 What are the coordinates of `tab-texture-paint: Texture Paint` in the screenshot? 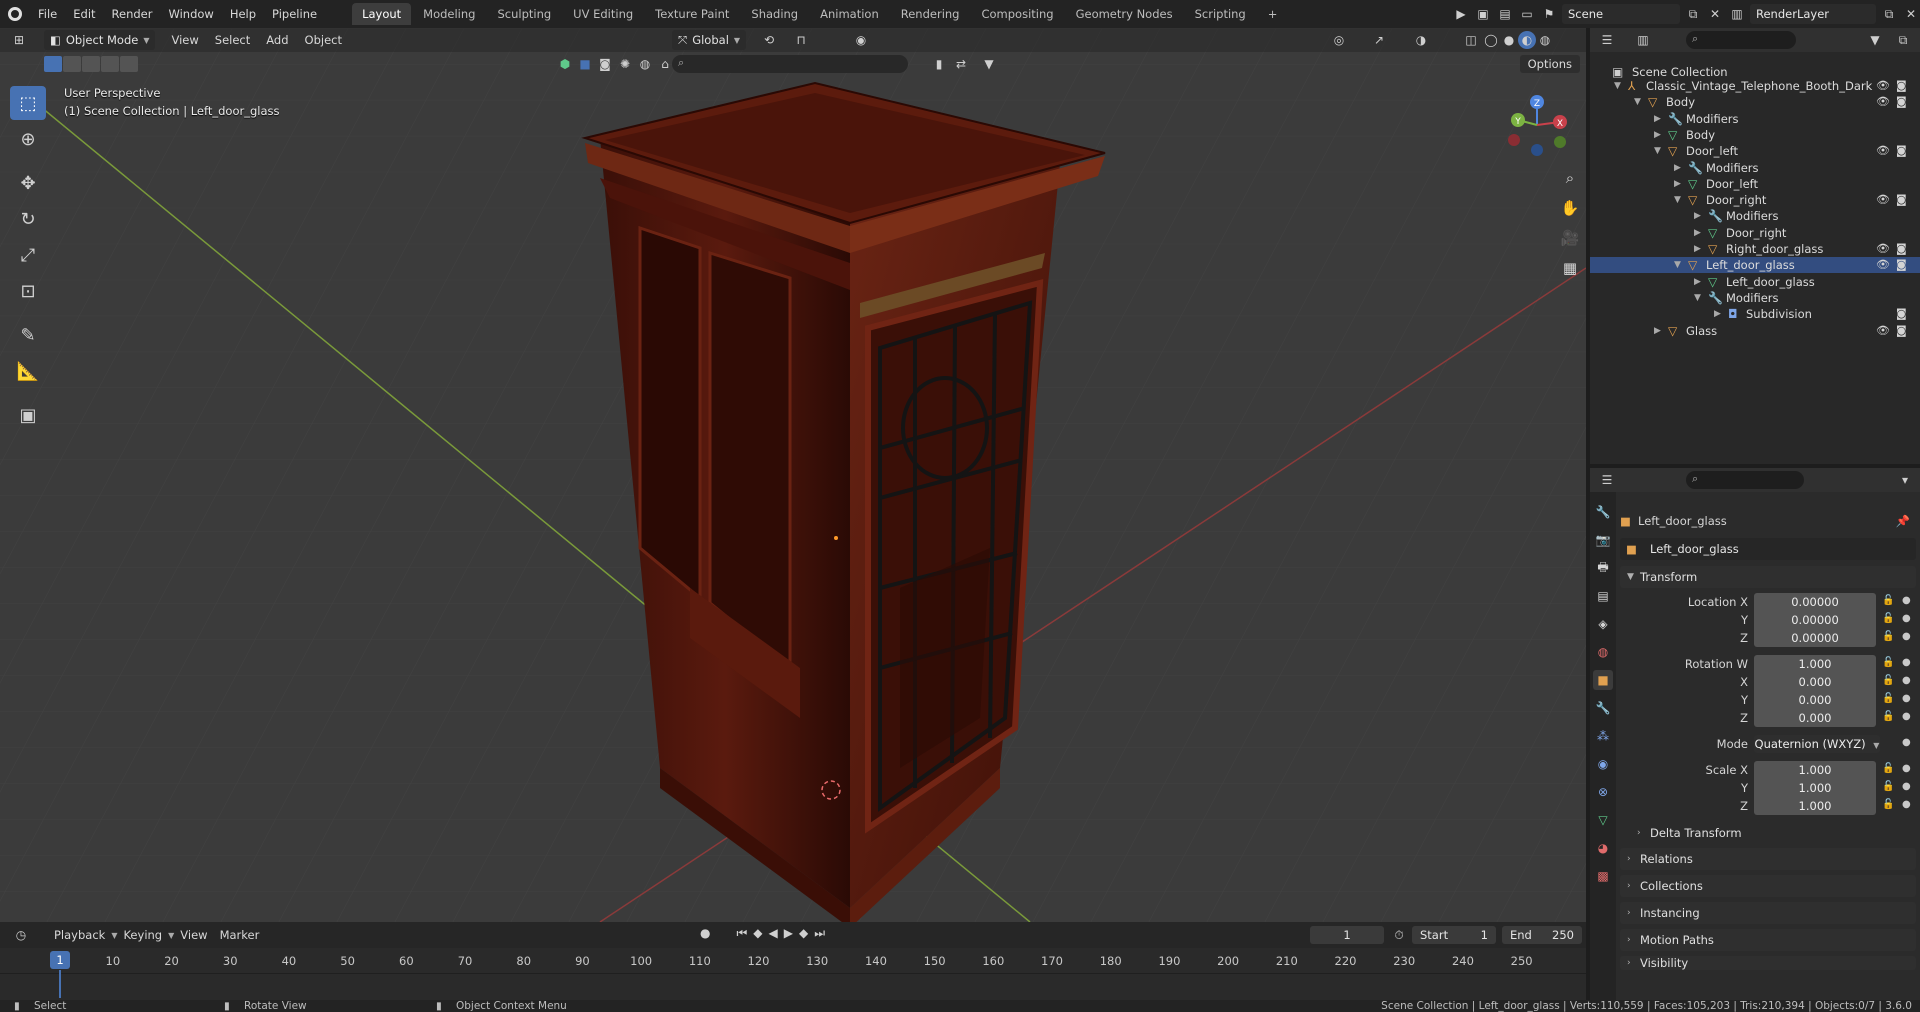 It's located at (692, 14).